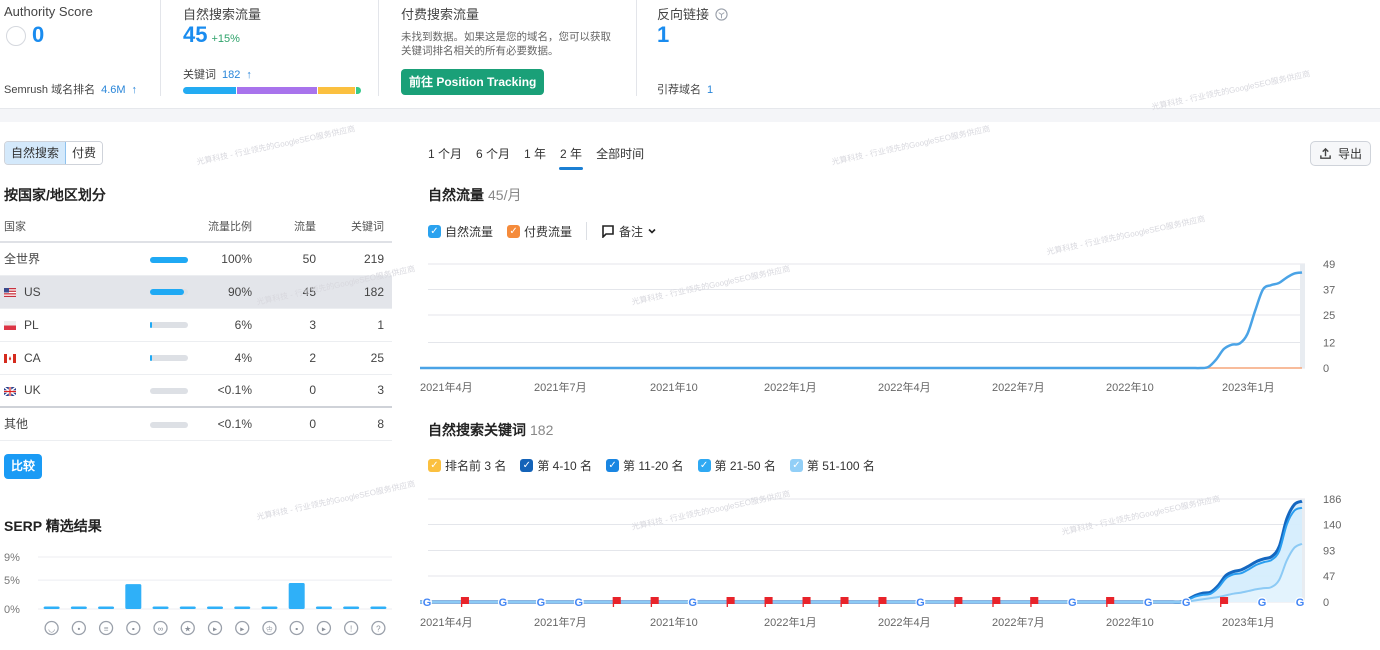  What do you see at coordinates (286, 292) in the screenshot?
I see `traffic-cell: 45` at bounding box center [286, 292].